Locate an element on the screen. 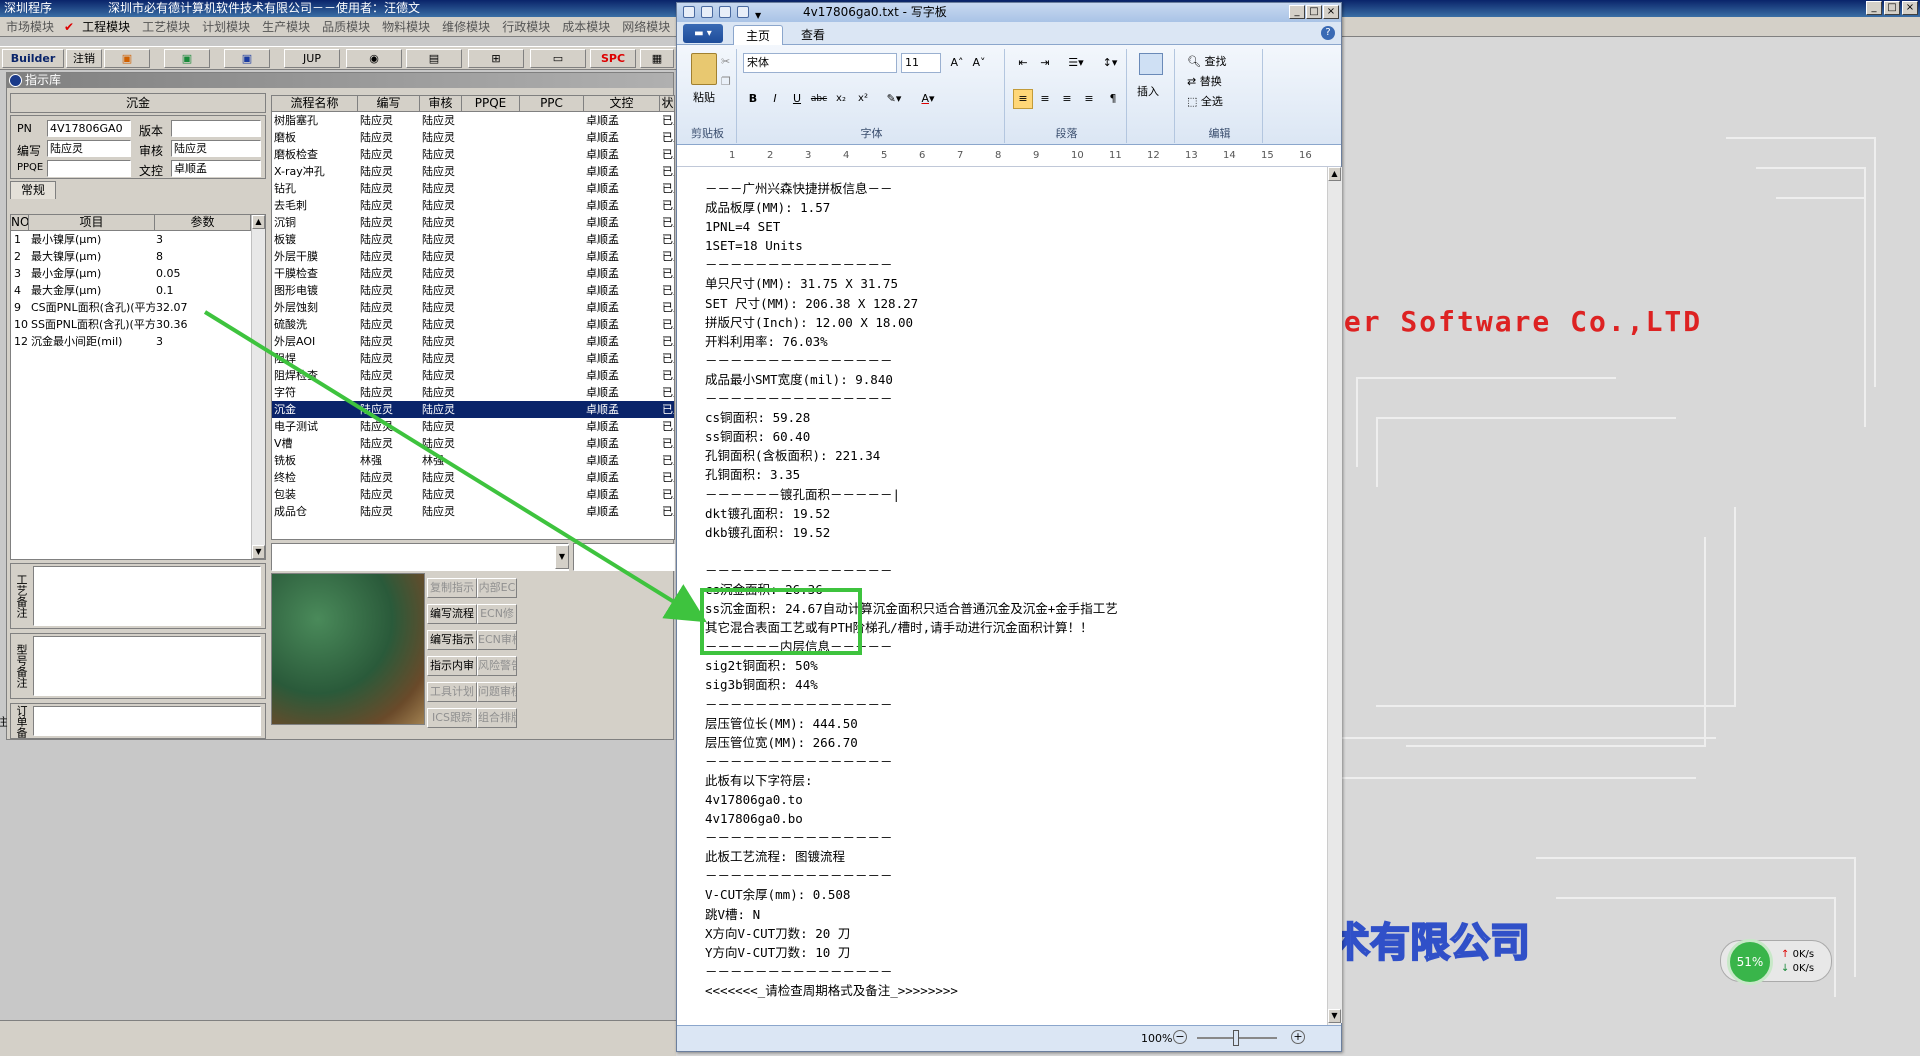 This screenshot has height=1056, width=1920. menu-cost: 成本模块 is located at coordinates (586, 27).